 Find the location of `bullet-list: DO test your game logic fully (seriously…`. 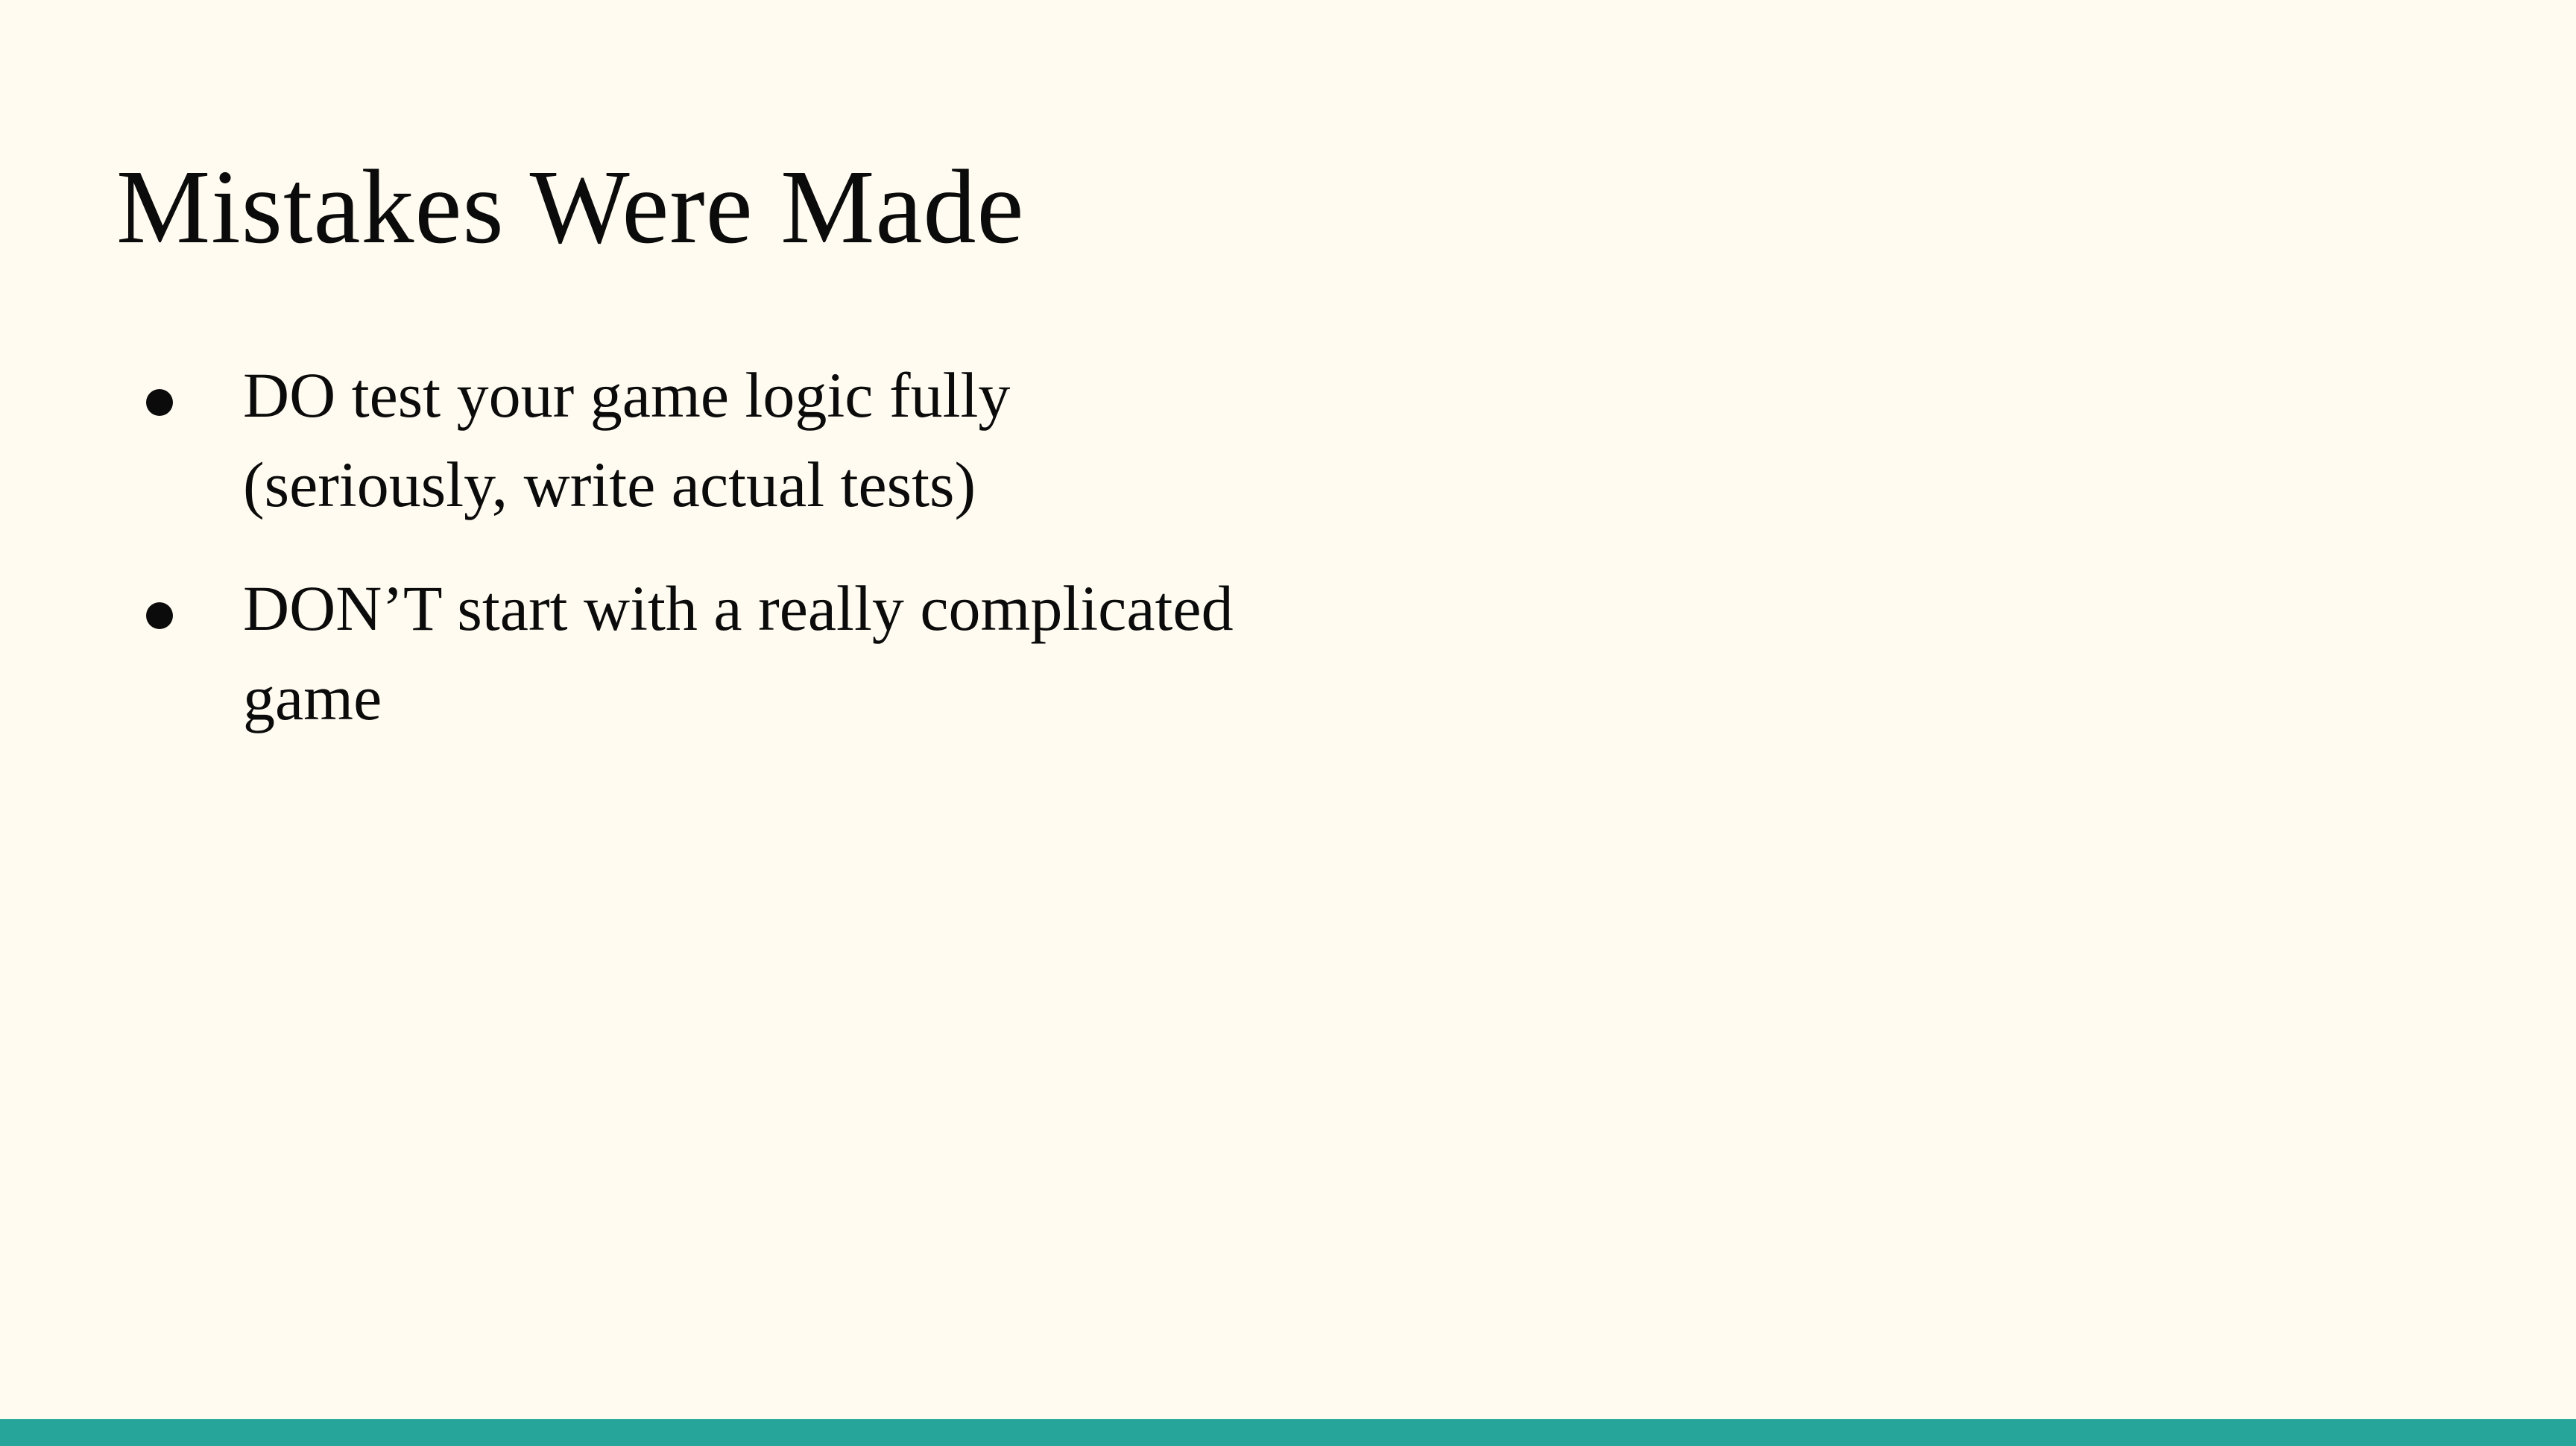

bullet-list: DO test your game logic fully (seriously… is located at coordinates (773, 563).